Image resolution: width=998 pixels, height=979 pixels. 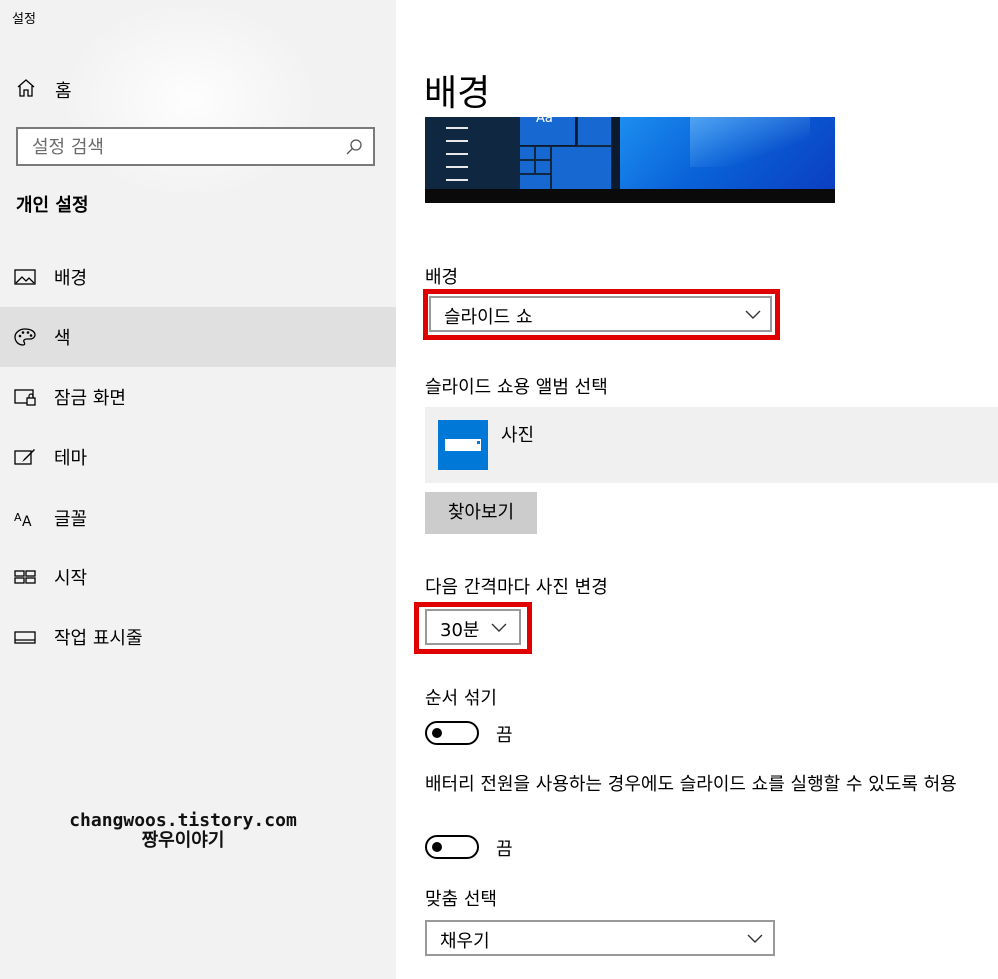 I want to click on sidebar-item-label: 테마, so click(x=71, y=458).